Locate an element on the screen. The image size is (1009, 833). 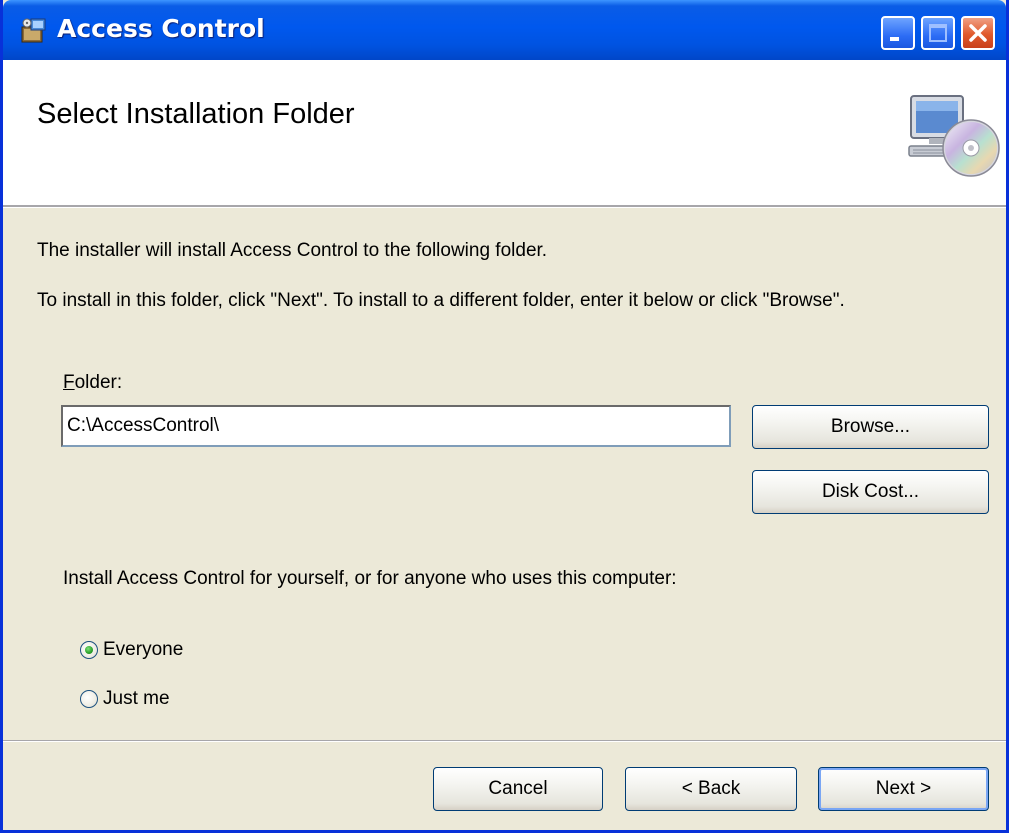
maximize-icon is located at coordinates (938, 33).